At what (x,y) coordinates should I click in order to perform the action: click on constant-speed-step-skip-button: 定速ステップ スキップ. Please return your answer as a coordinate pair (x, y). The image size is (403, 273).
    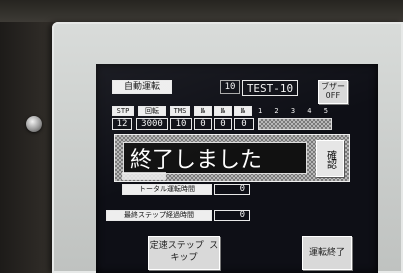
    Looking at the image, I should click on (184, 253).